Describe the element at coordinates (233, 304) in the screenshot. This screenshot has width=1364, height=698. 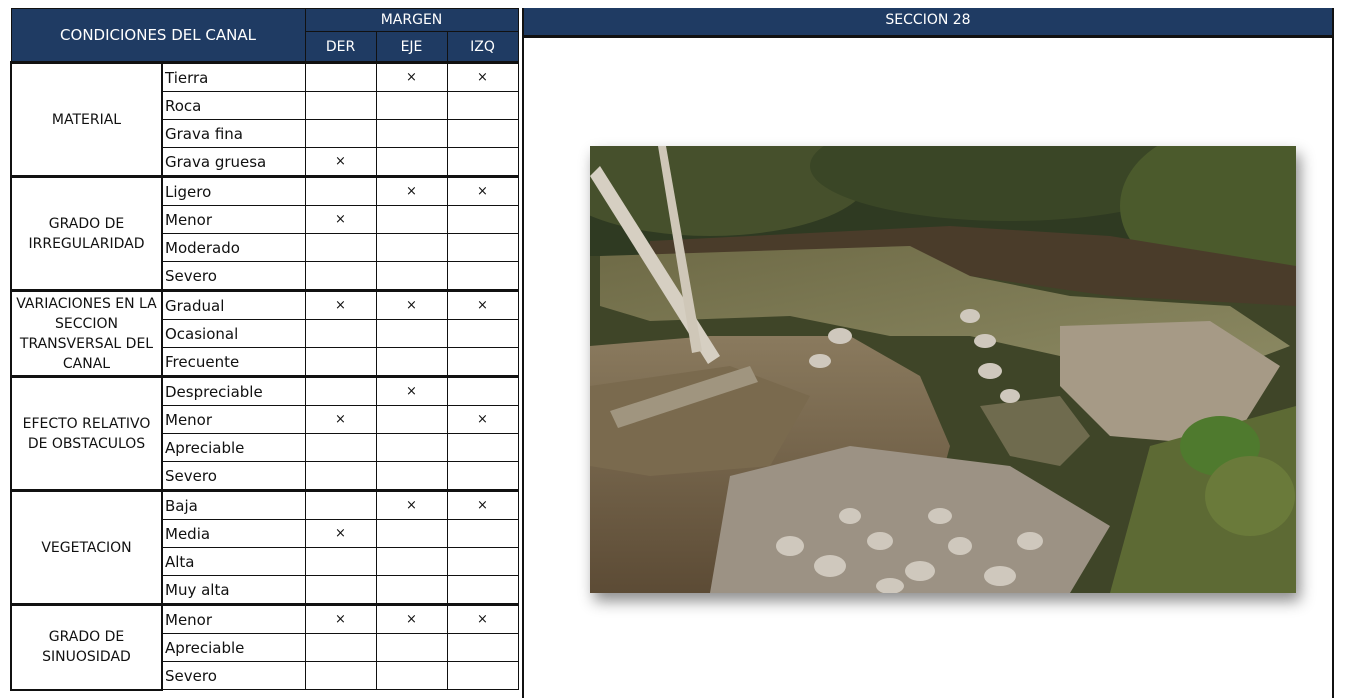
I see `option-label: Gradual` at that location.